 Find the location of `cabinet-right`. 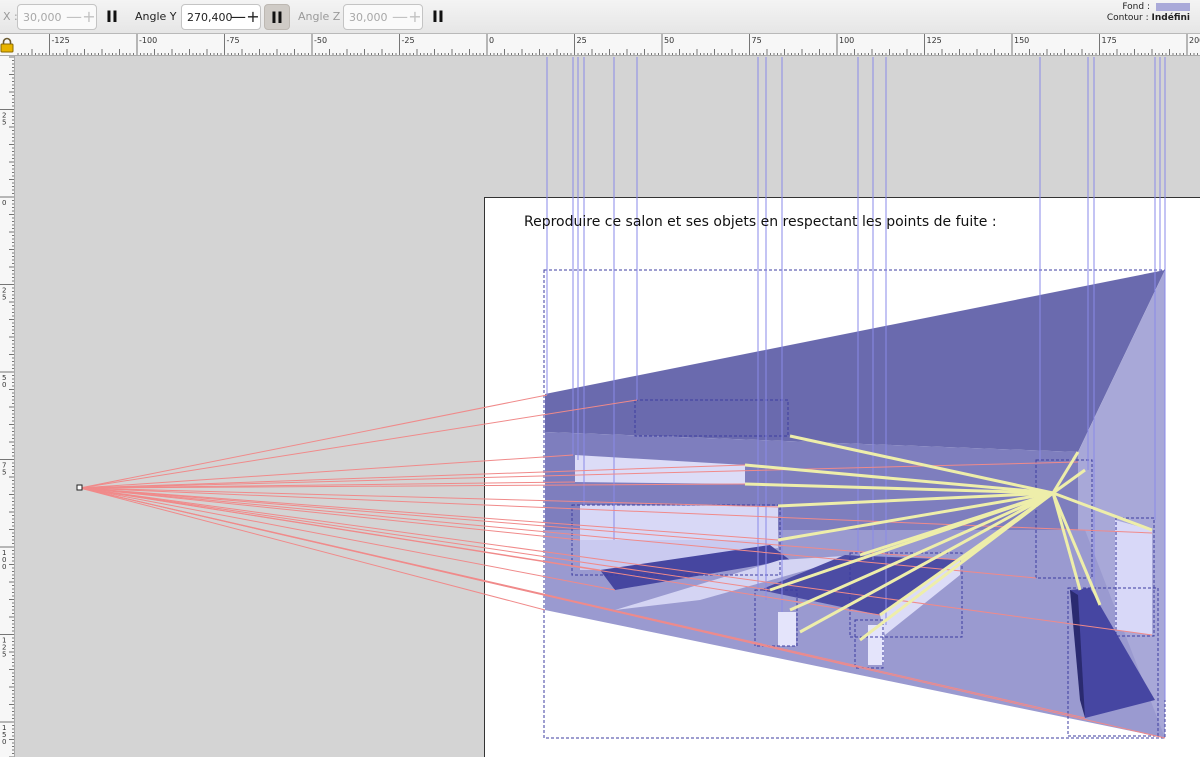

cabinet-right is located at coordinates (1133, 577).